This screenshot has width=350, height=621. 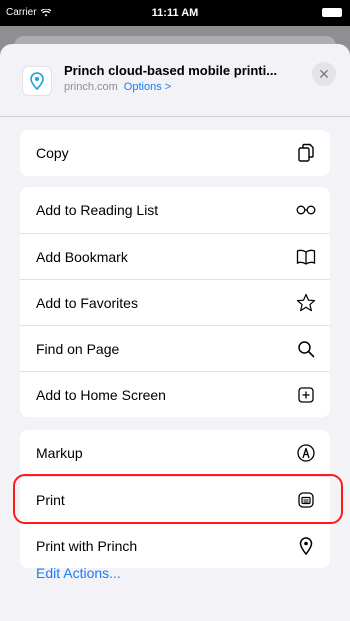 I want to click on search-icon, so click(x=306, y=349).